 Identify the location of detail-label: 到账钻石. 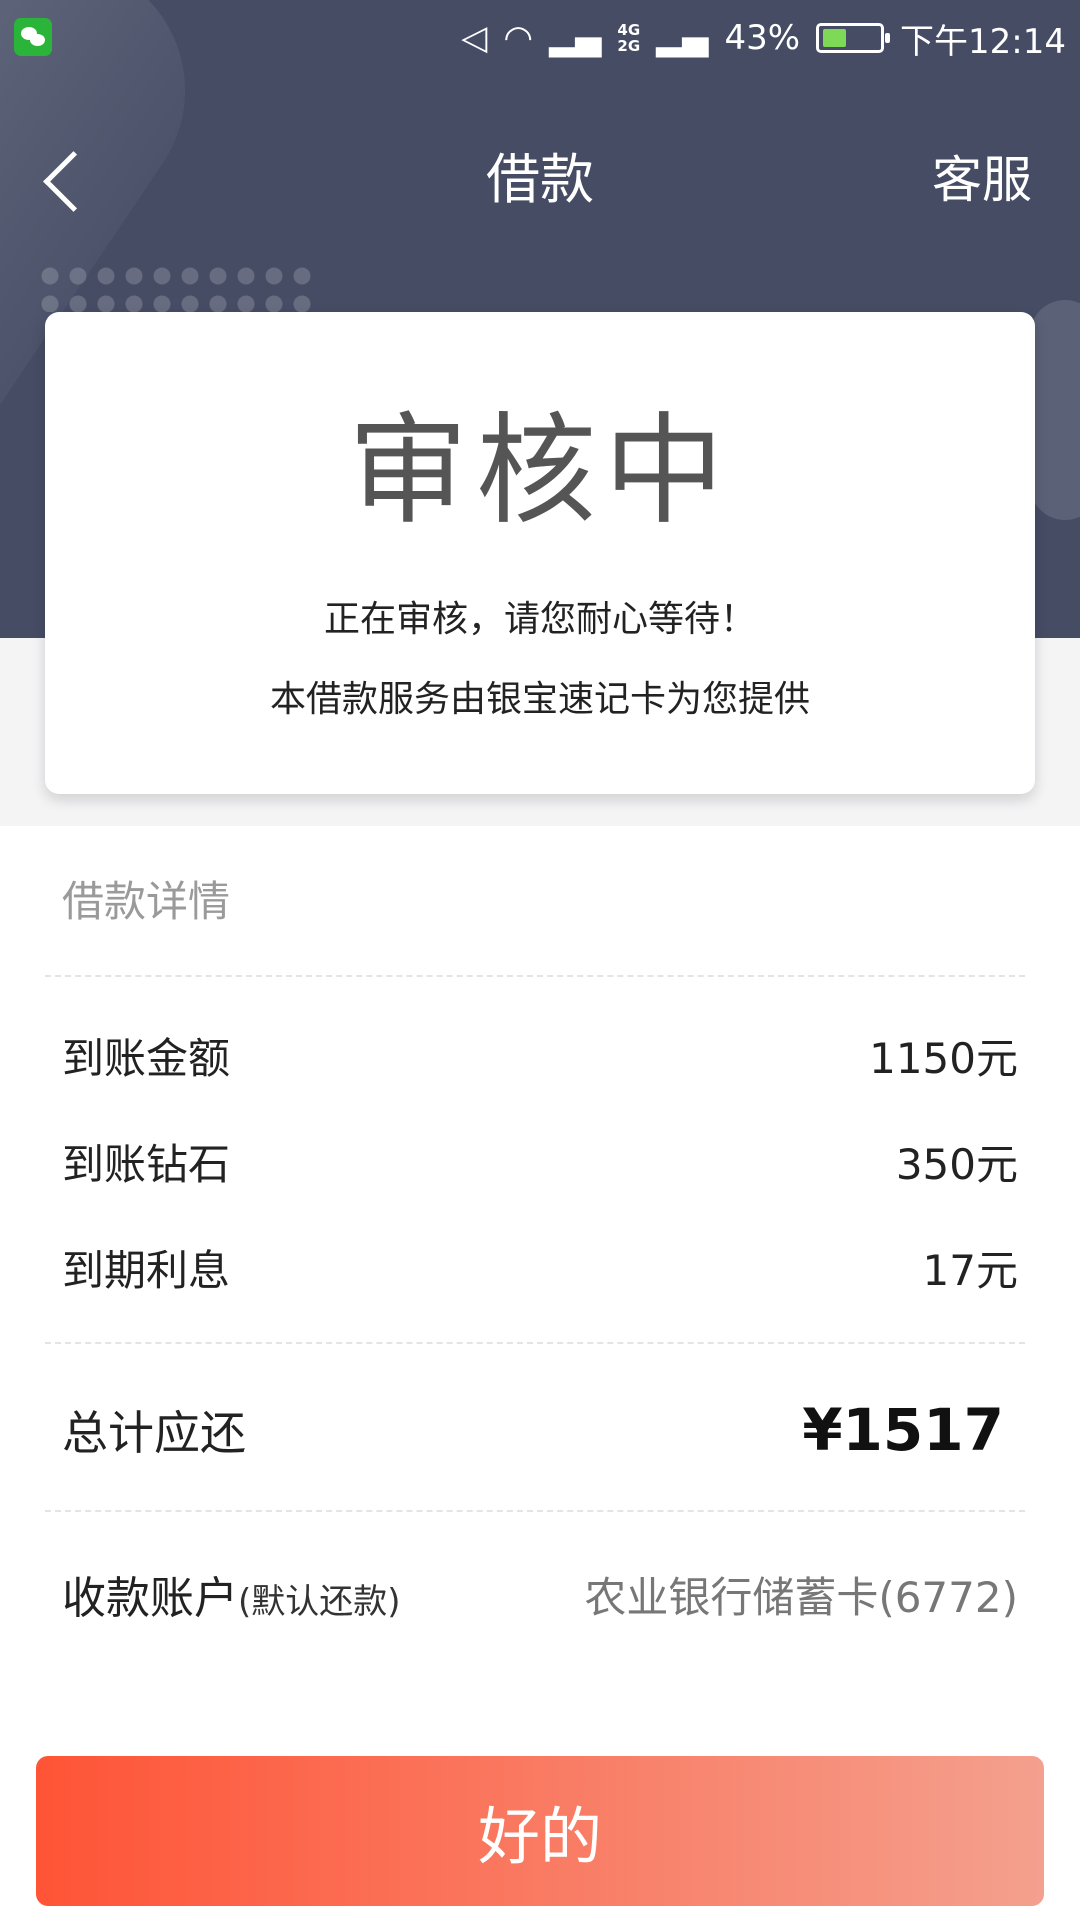
(146, 1164).